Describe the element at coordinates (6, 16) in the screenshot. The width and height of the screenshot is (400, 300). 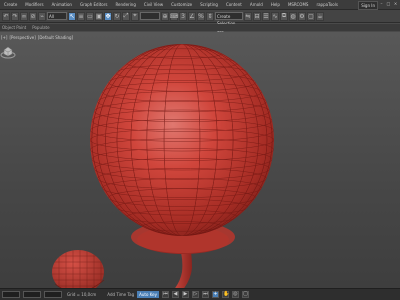
I see `undo-icon: ↶` at that location.